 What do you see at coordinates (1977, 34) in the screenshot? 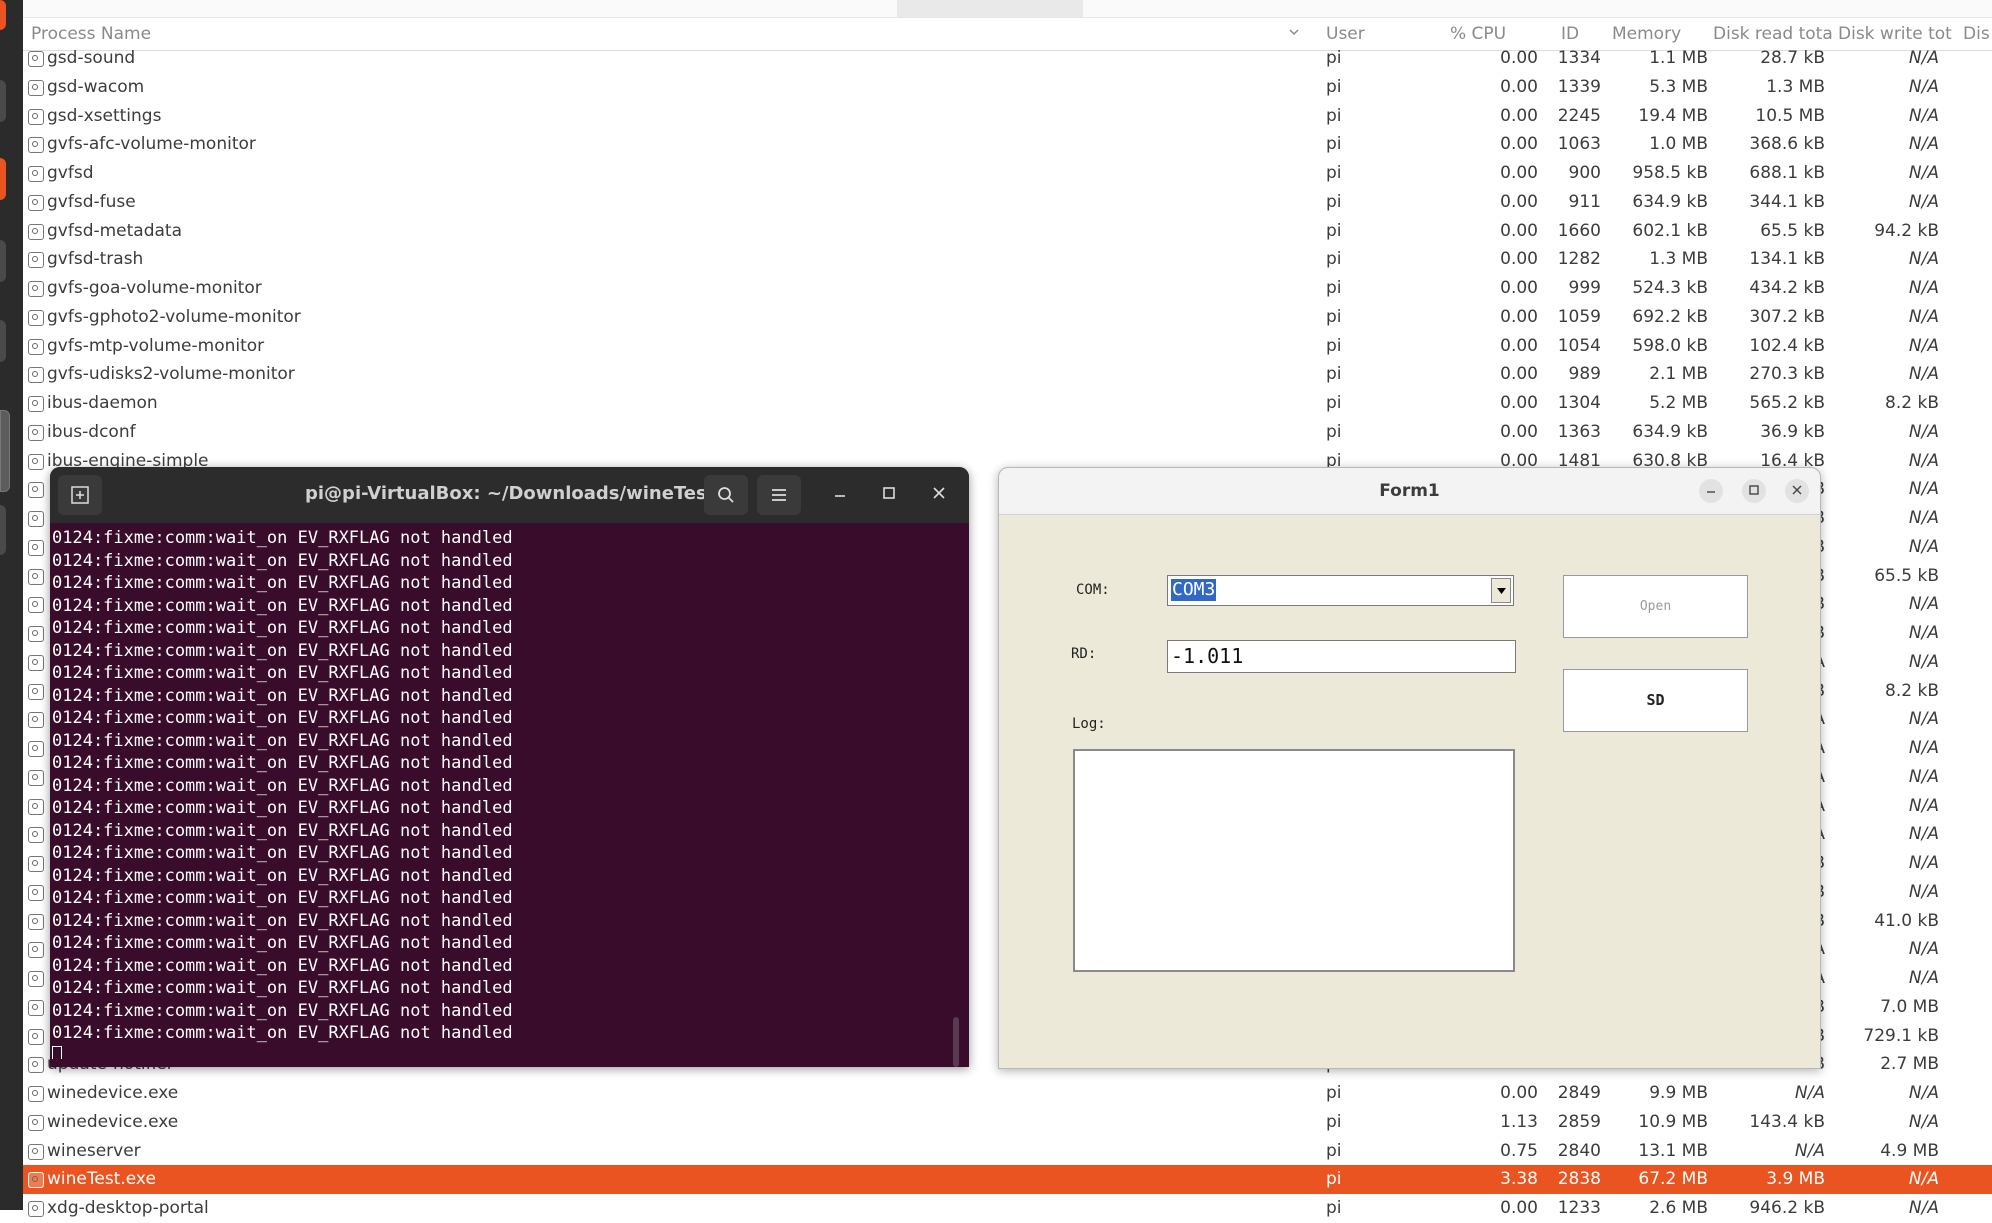
I see `col-disk-extra: Dis` at bounding box center [1977, 34].